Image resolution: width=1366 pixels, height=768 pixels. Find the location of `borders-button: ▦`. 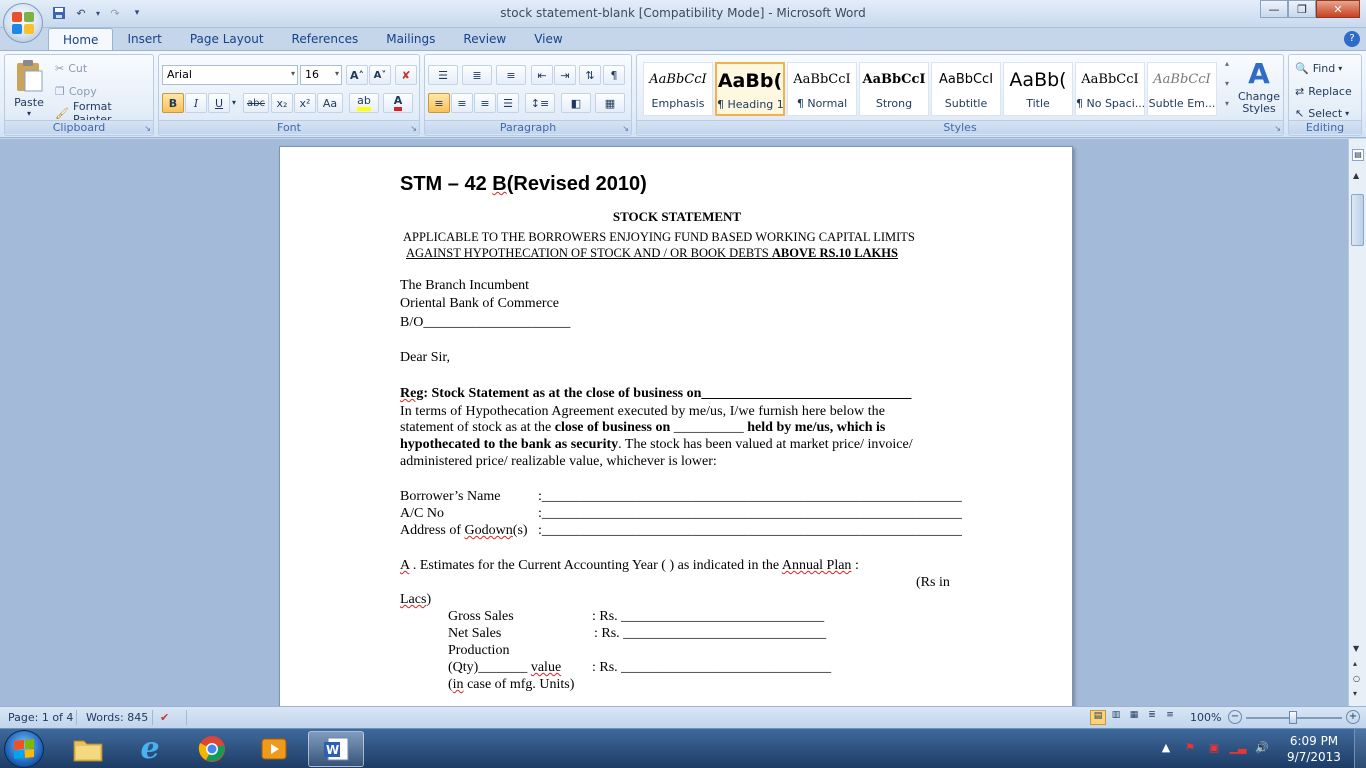

borders-button: ▦ is located at coordinates (610, 103).